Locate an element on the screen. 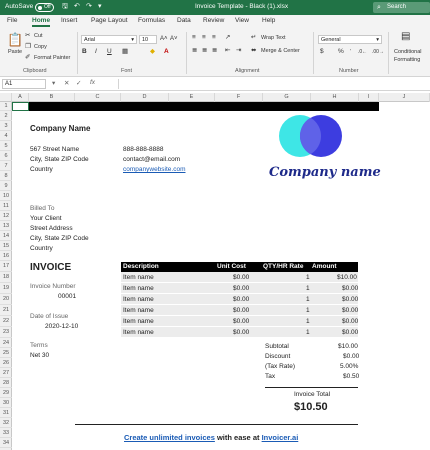  row-header: 34 is located at coordinates (6, 443).